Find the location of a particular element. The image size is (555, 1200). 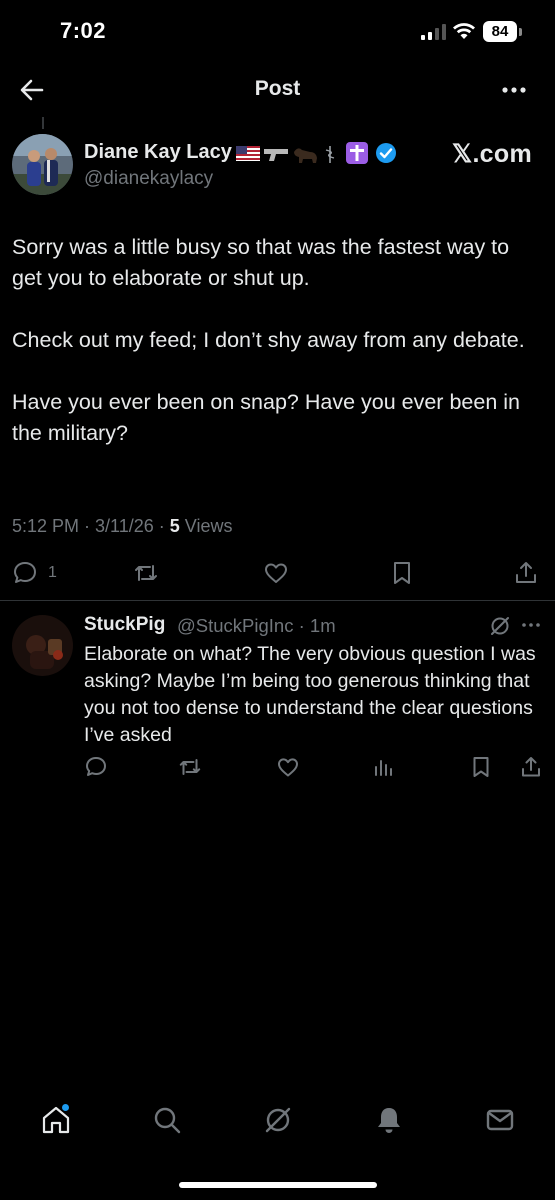

home-indicator is located at coordinates (278, 1185).